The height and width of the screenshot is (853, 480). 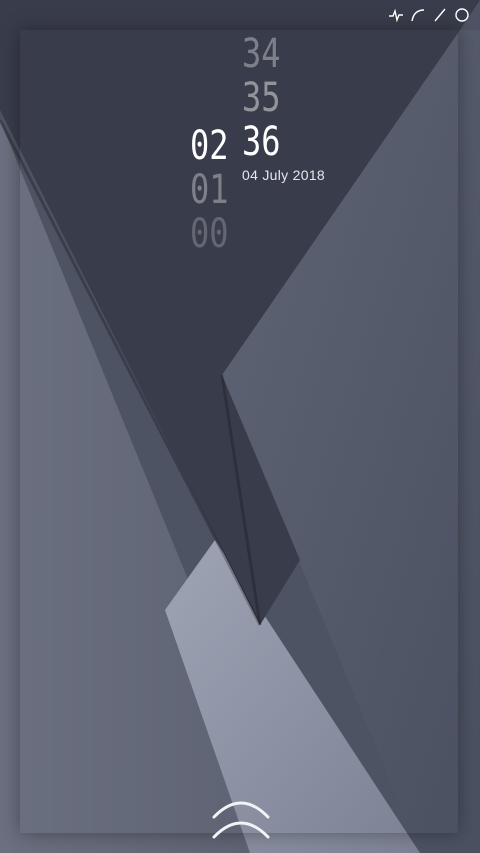 I want to click on minute-prev-1: 35, so click(x=261, y=98).